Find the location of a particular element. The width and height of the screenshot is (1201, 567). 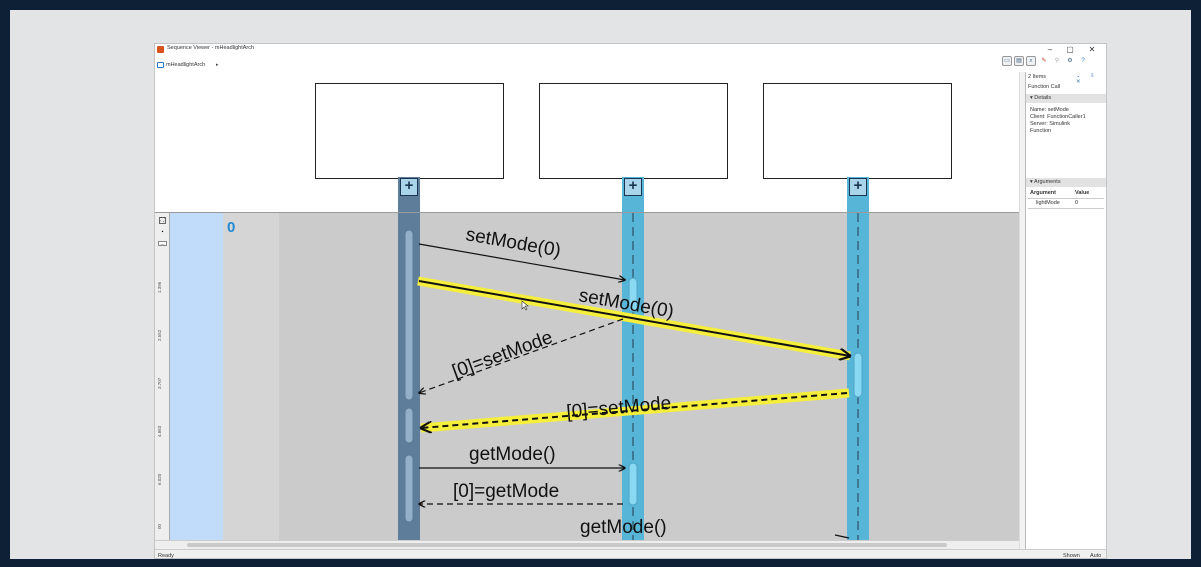

detail-line: Client: FunctionCaller1 is located at coordinates (1058, 117).